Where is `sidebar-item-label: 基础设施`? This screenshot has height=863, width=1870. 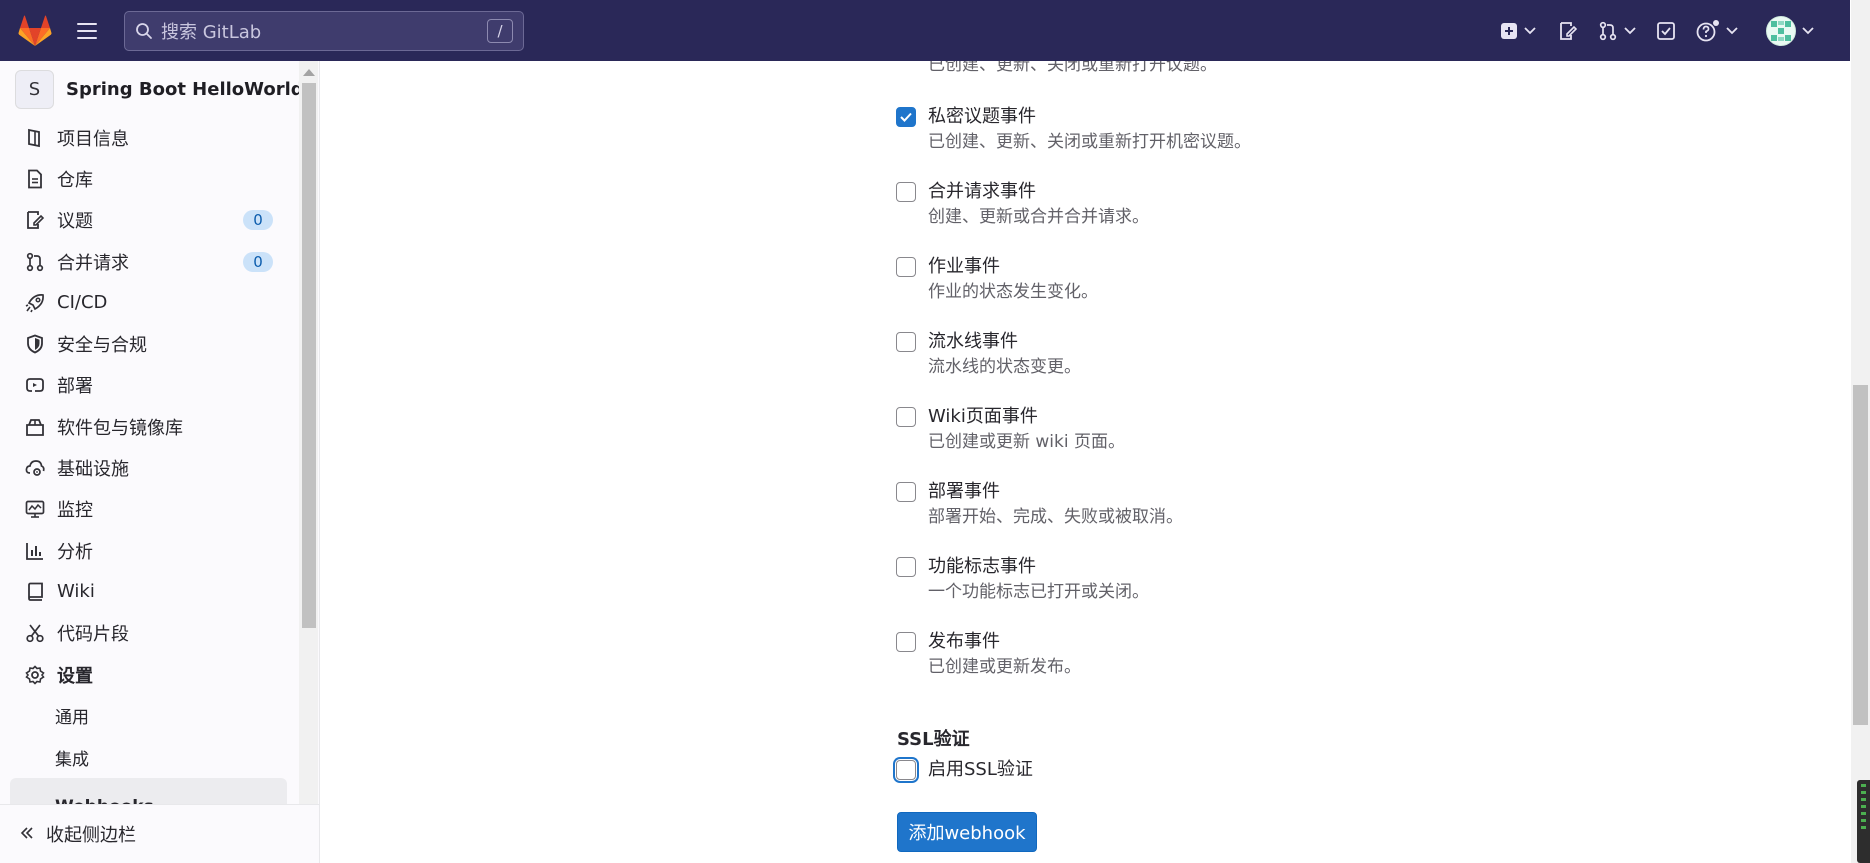 sidebar-item-label: 基础设施 is located at coordinates (93, 470).